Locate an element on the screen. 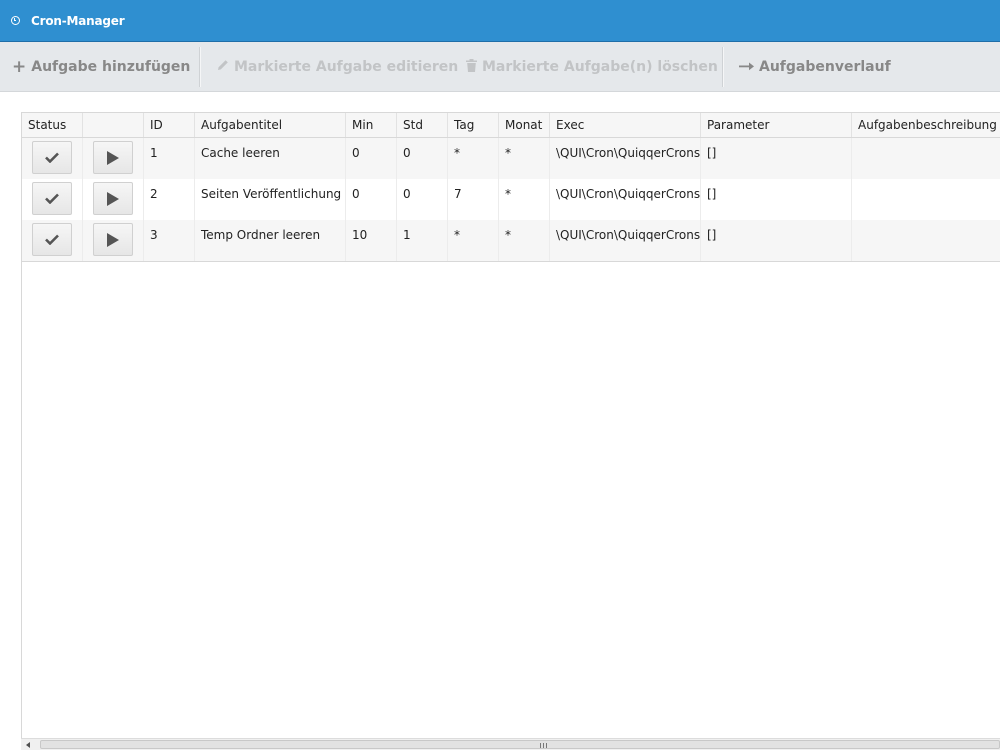  edit-task-button: Markierte Aufgabe editieren is located at coordinates (337, 67).